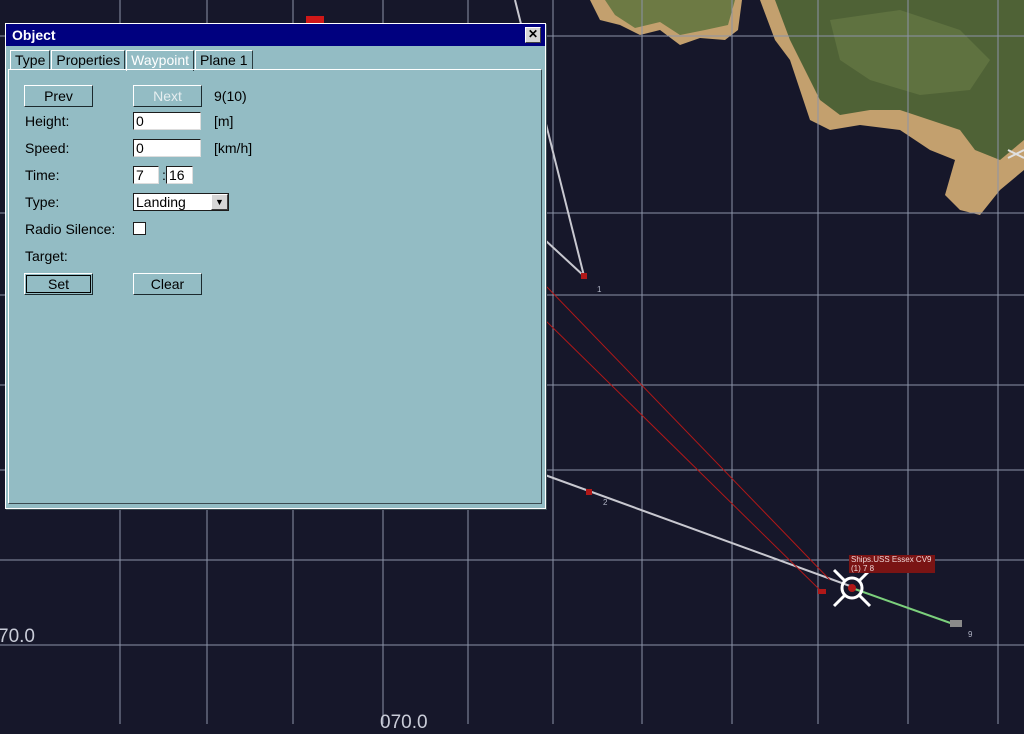  I want to click on type-select: Landing ▼, so click(181, 202).